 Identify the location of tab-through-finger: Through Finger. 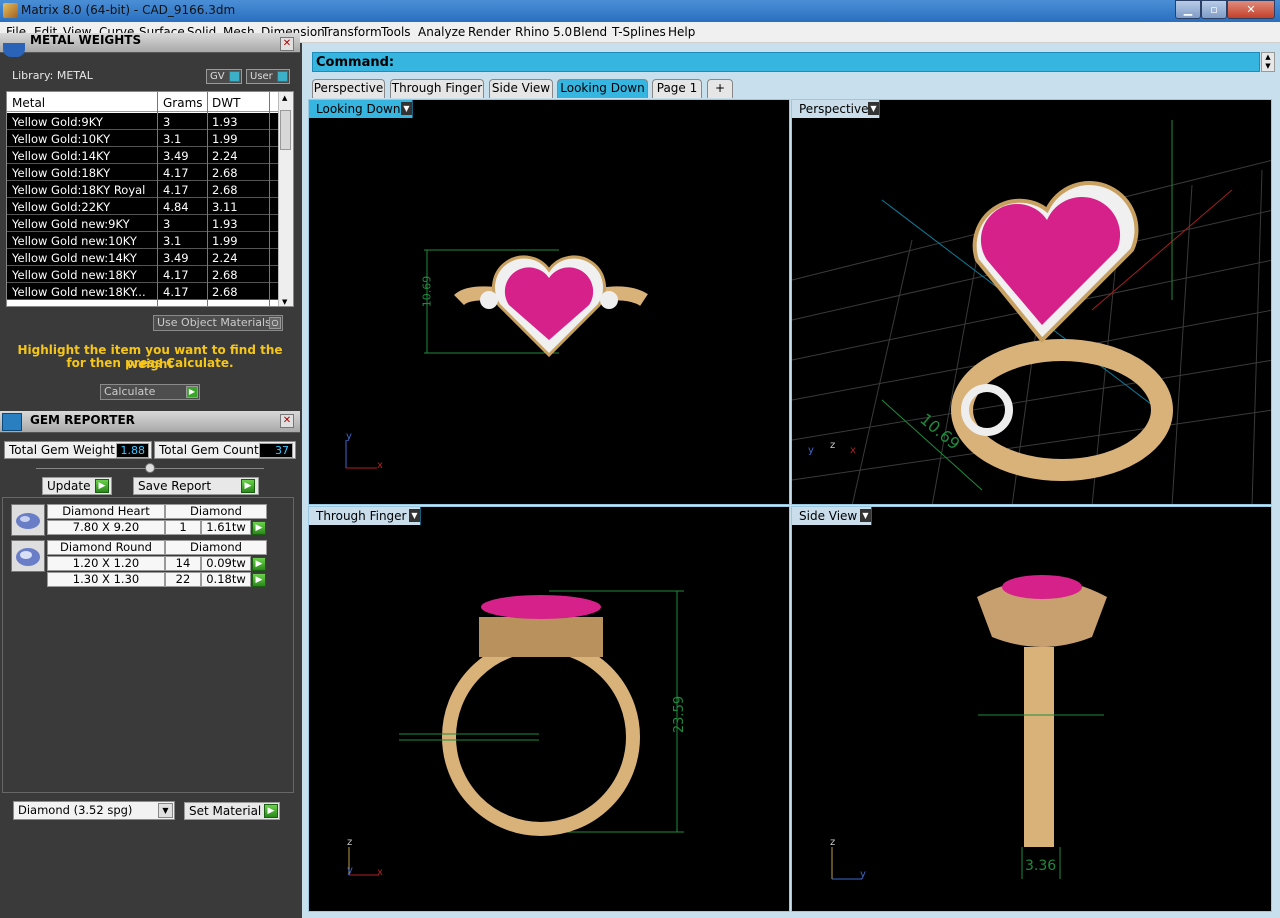
(437, 88).